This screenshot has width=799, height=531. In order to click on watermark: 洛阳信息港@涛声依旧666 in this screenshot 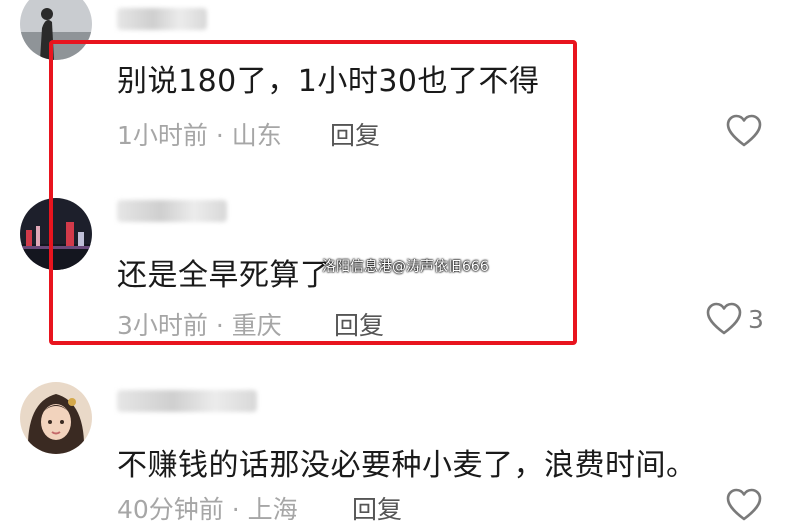, I will do `click(405, 267)`.